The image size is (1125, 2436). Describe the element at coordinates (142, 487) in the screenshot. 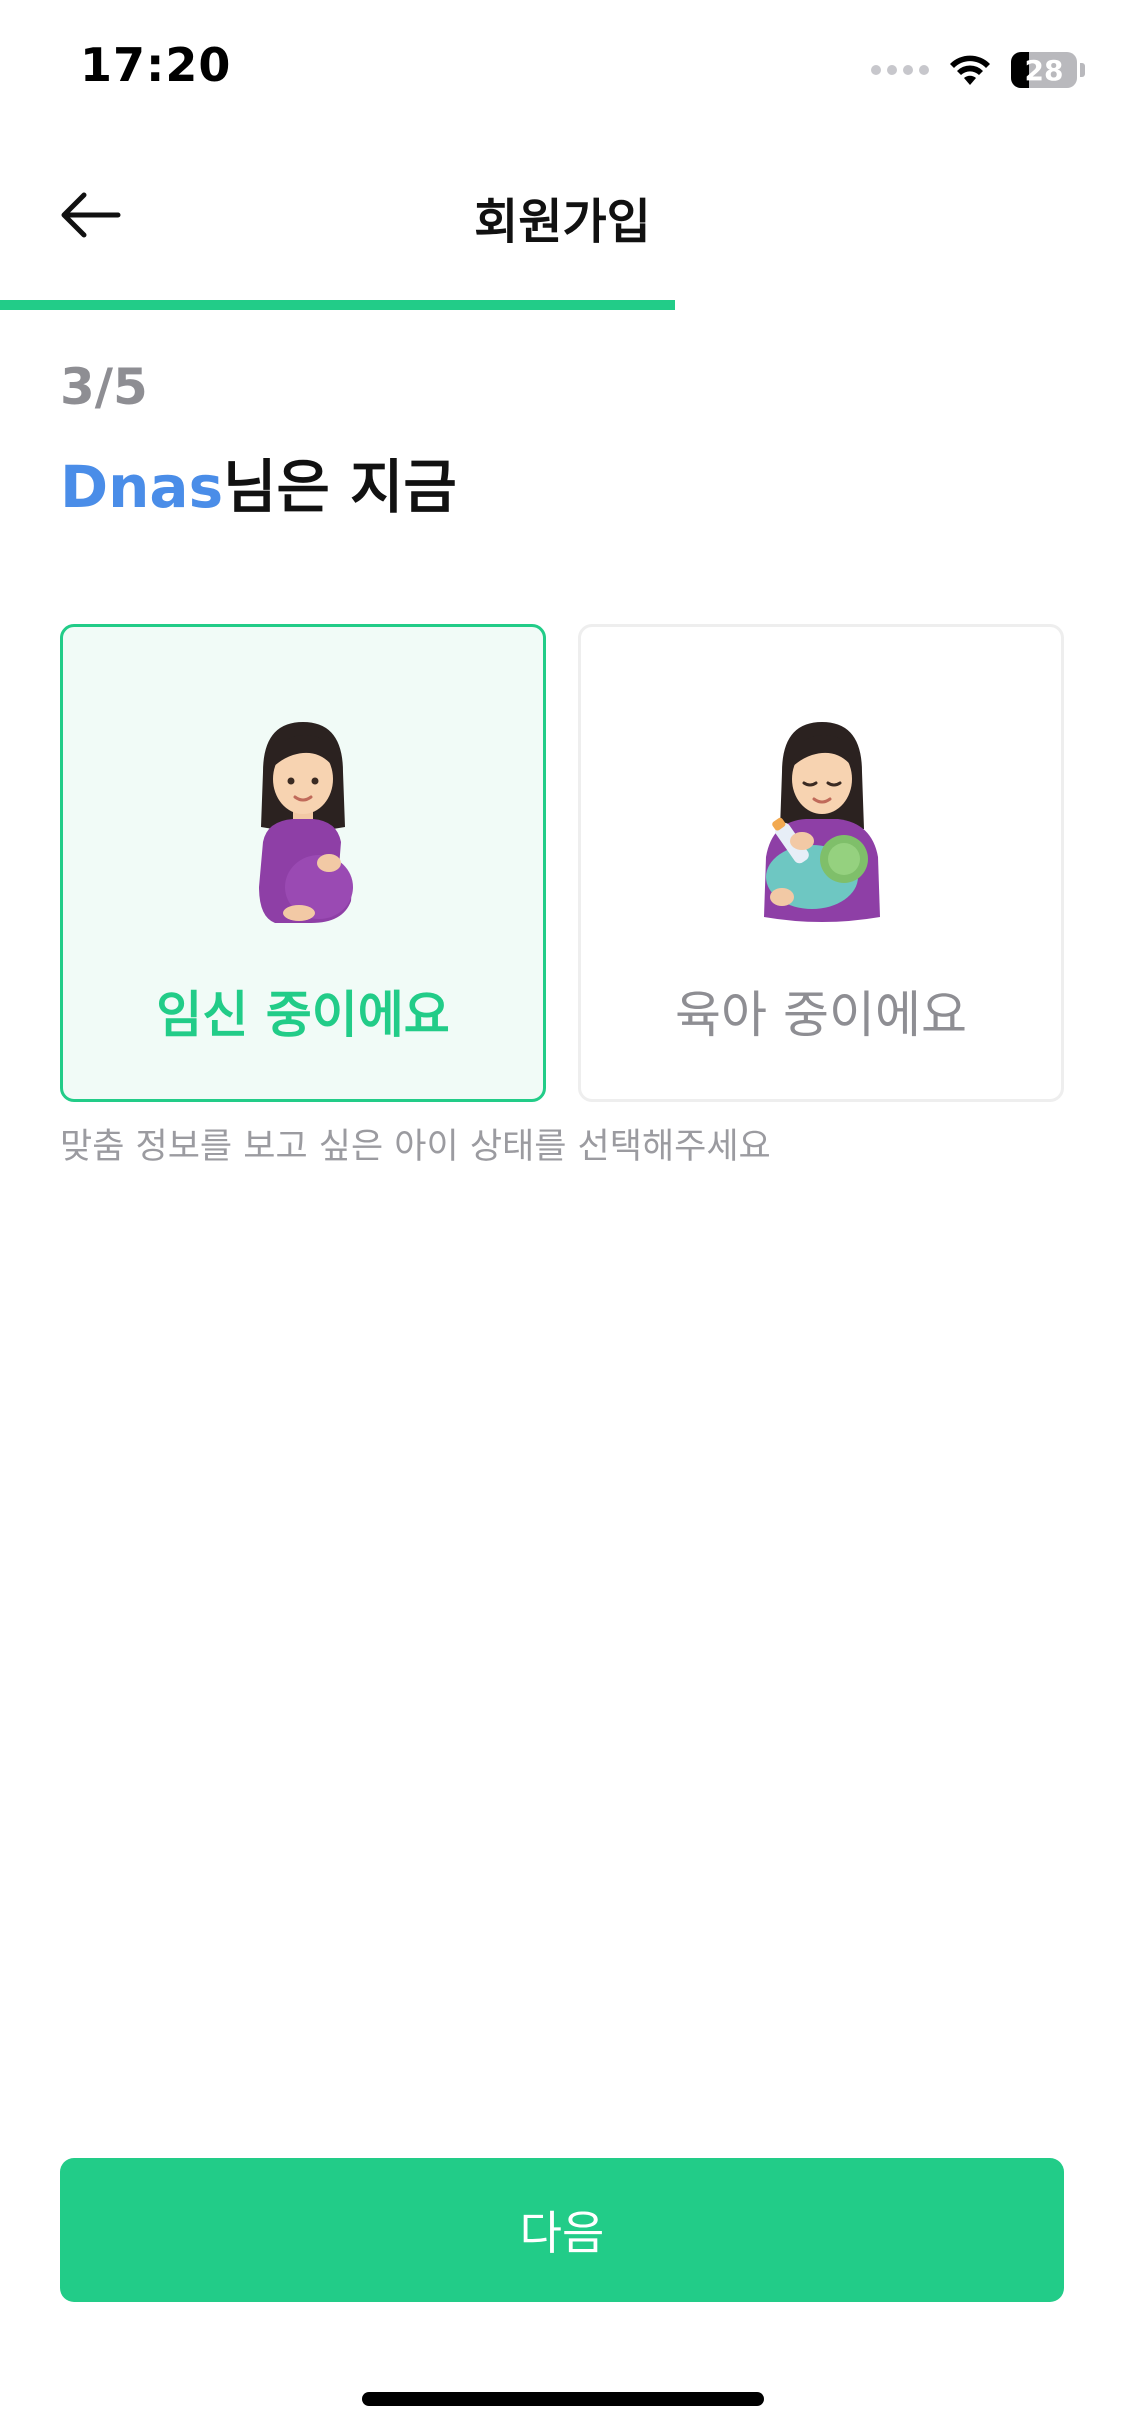

I see `user-name: Dnas` at that location.